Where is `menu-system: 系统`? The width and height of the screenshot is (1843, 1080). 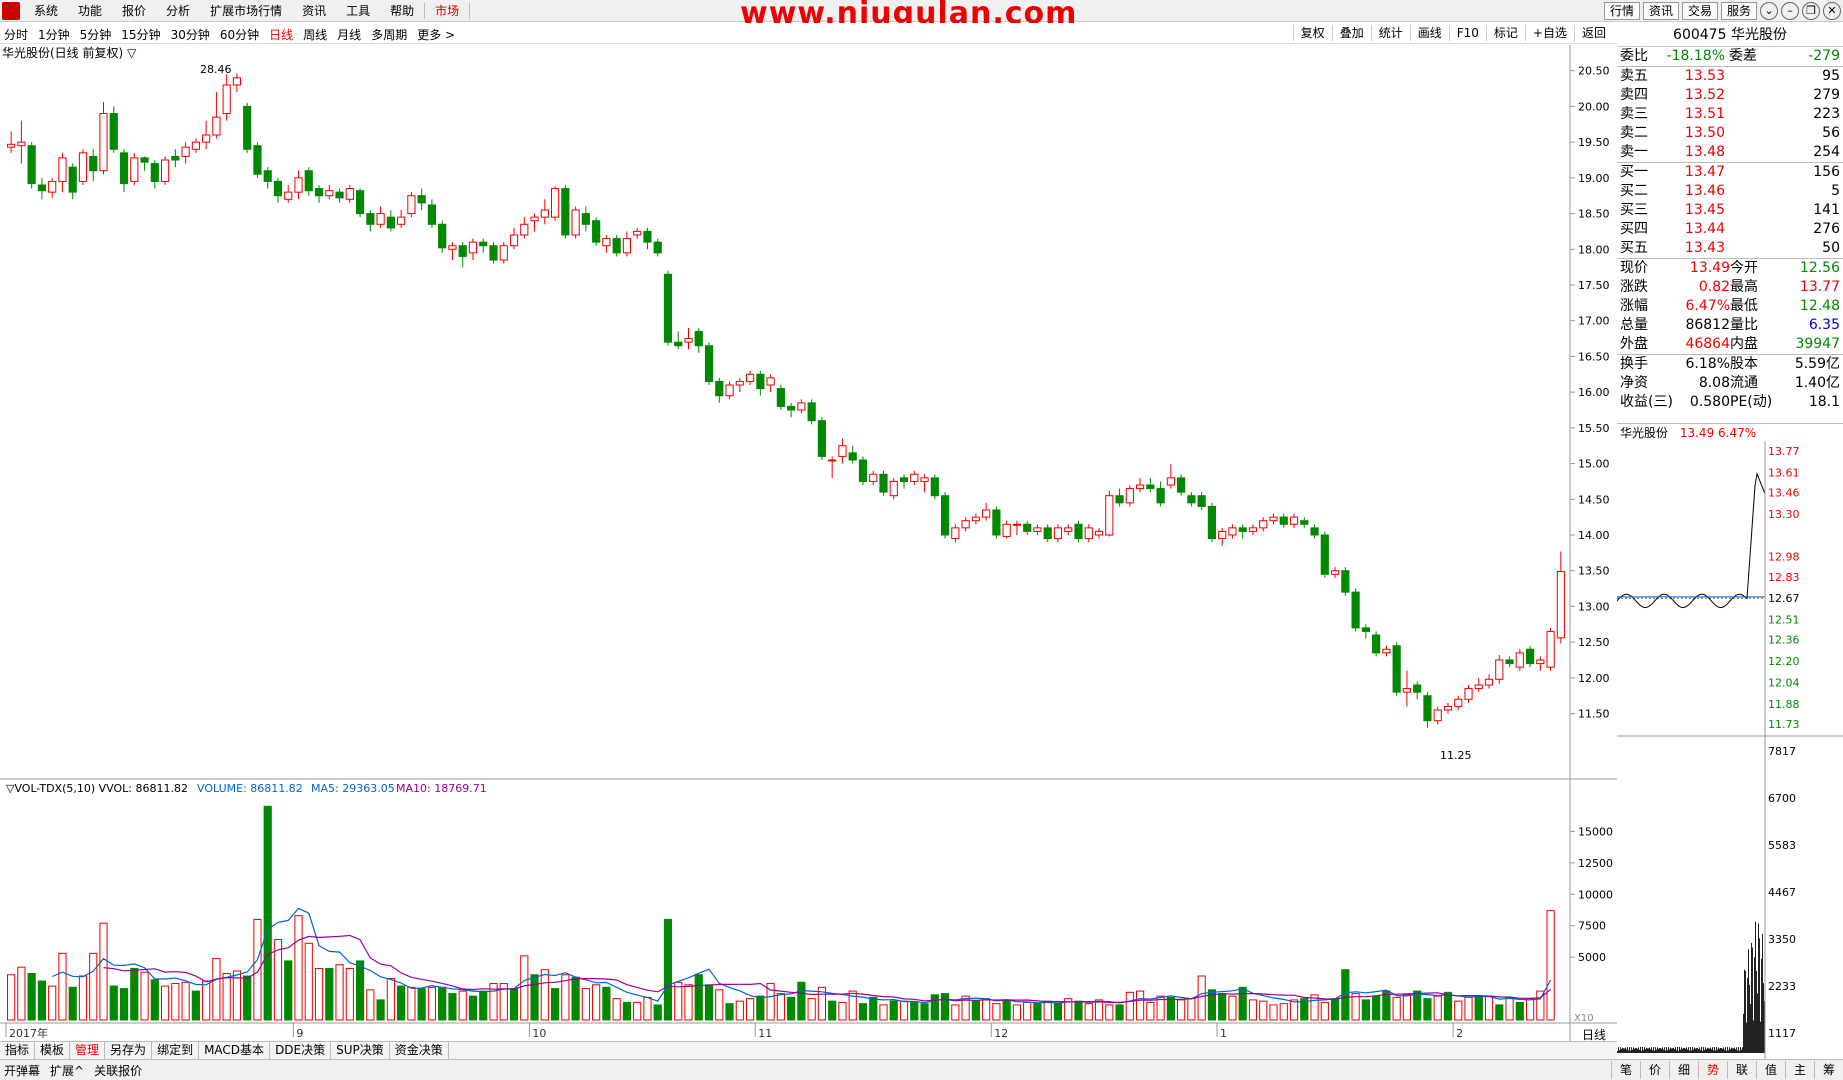 menu-system: 系统 is located at coordinates (46, 11).